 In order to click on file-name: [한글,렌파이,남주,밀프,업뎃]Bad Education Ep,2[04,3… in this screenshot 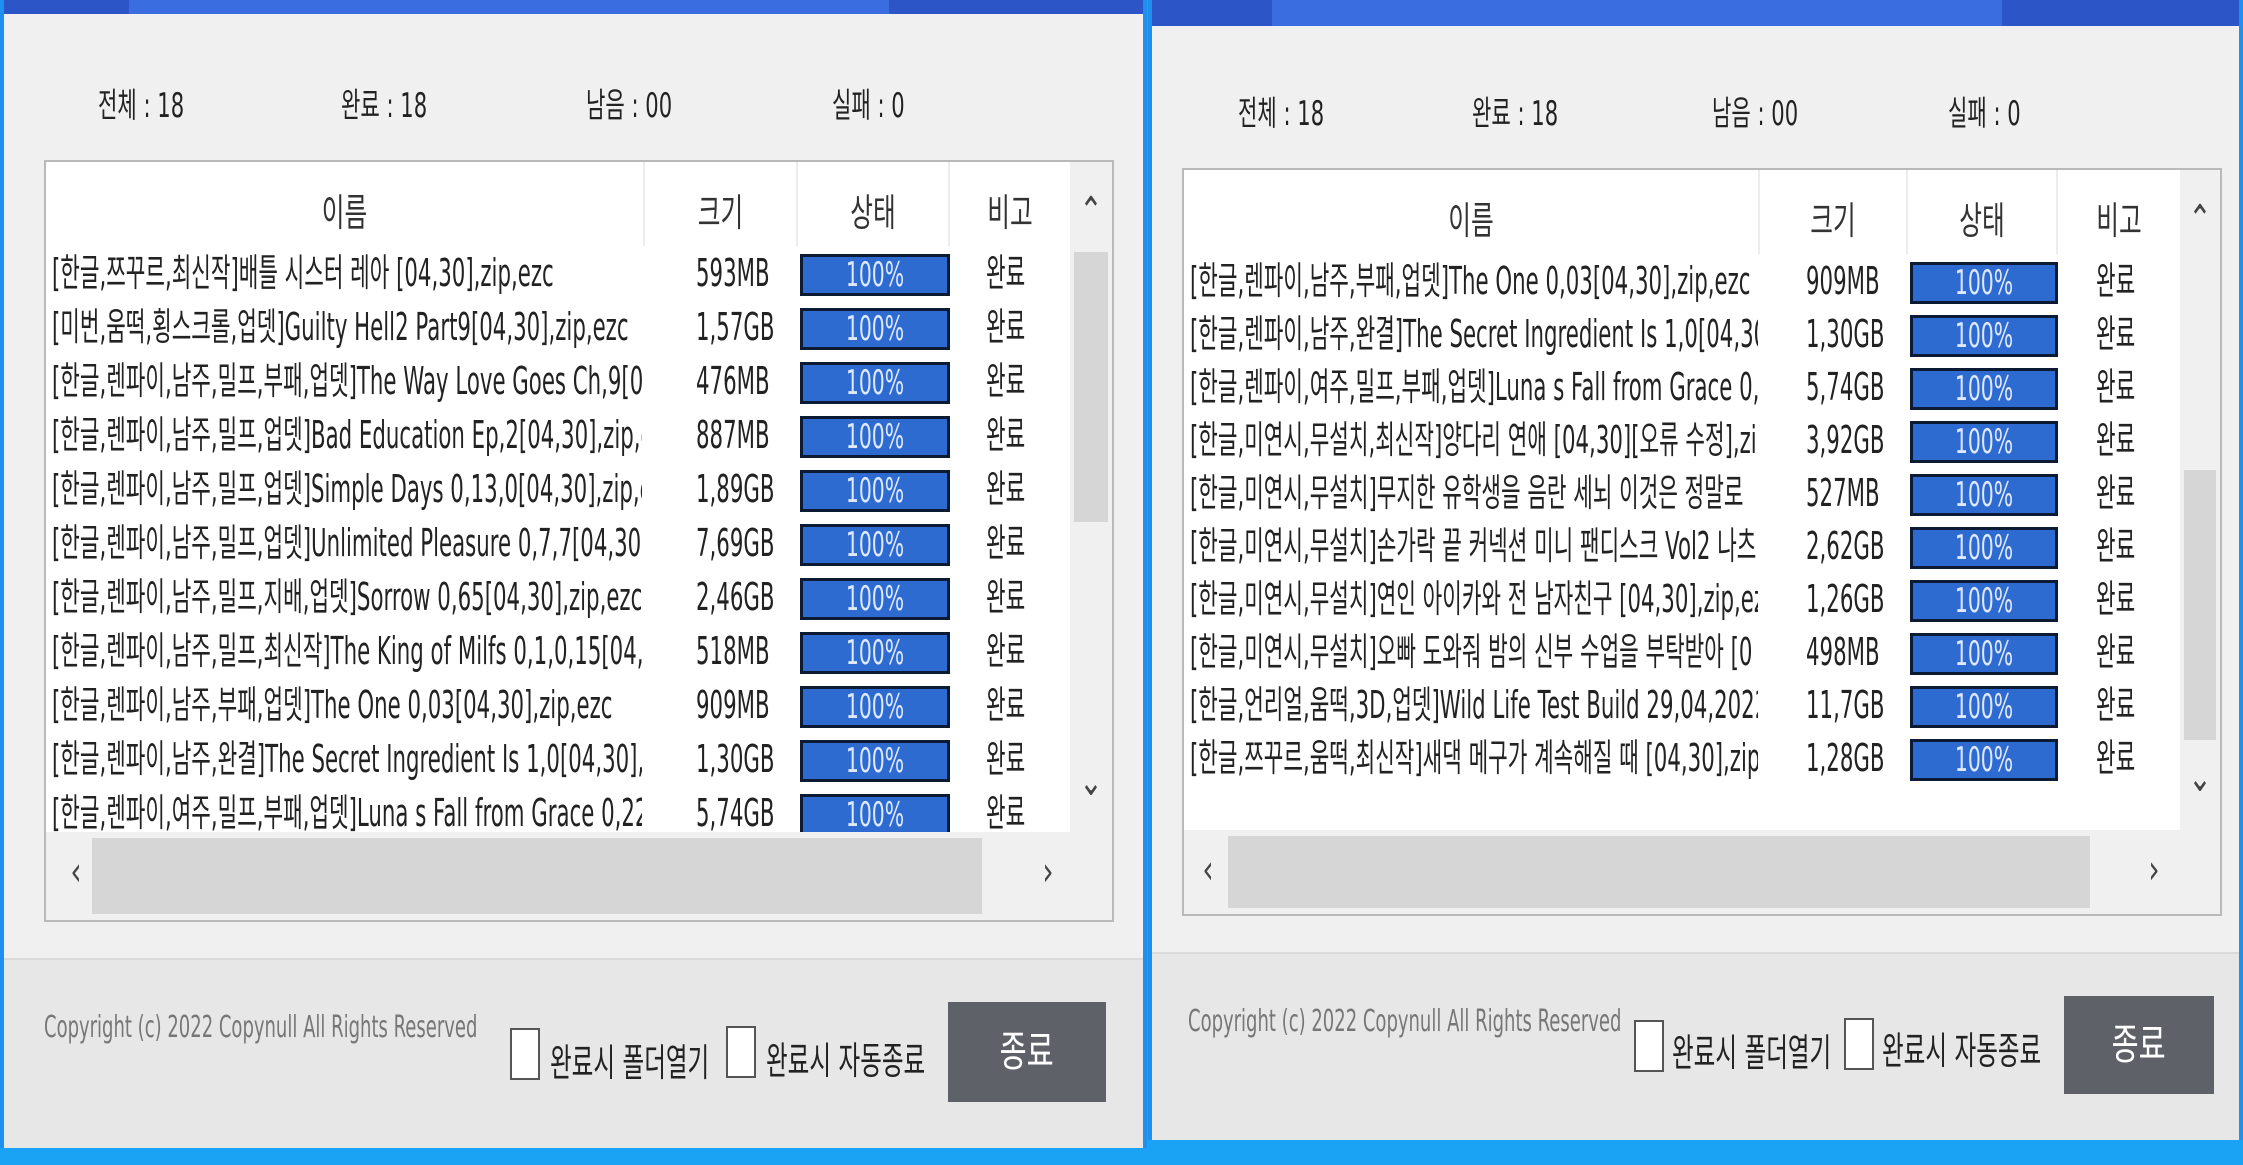, I will do `click(347, 435)`.